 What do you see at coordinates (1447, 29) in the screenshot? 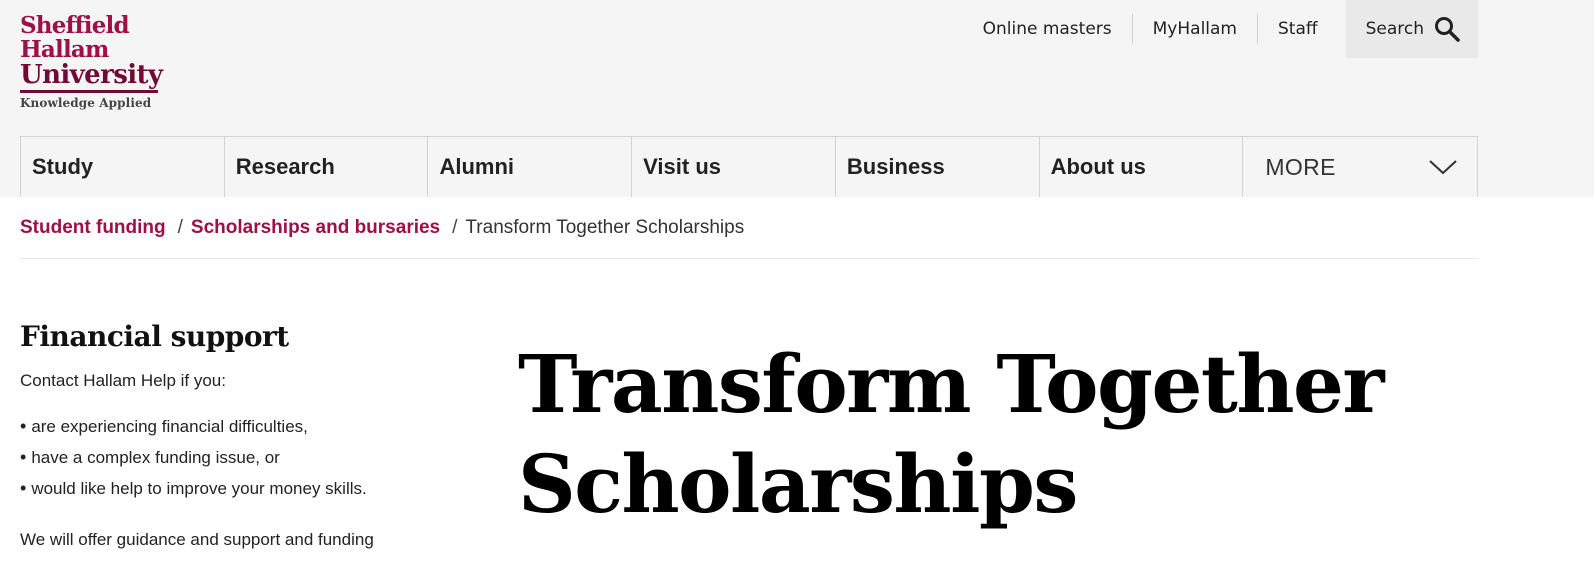
I see `search-icon` at bounding box center [1447, 29].